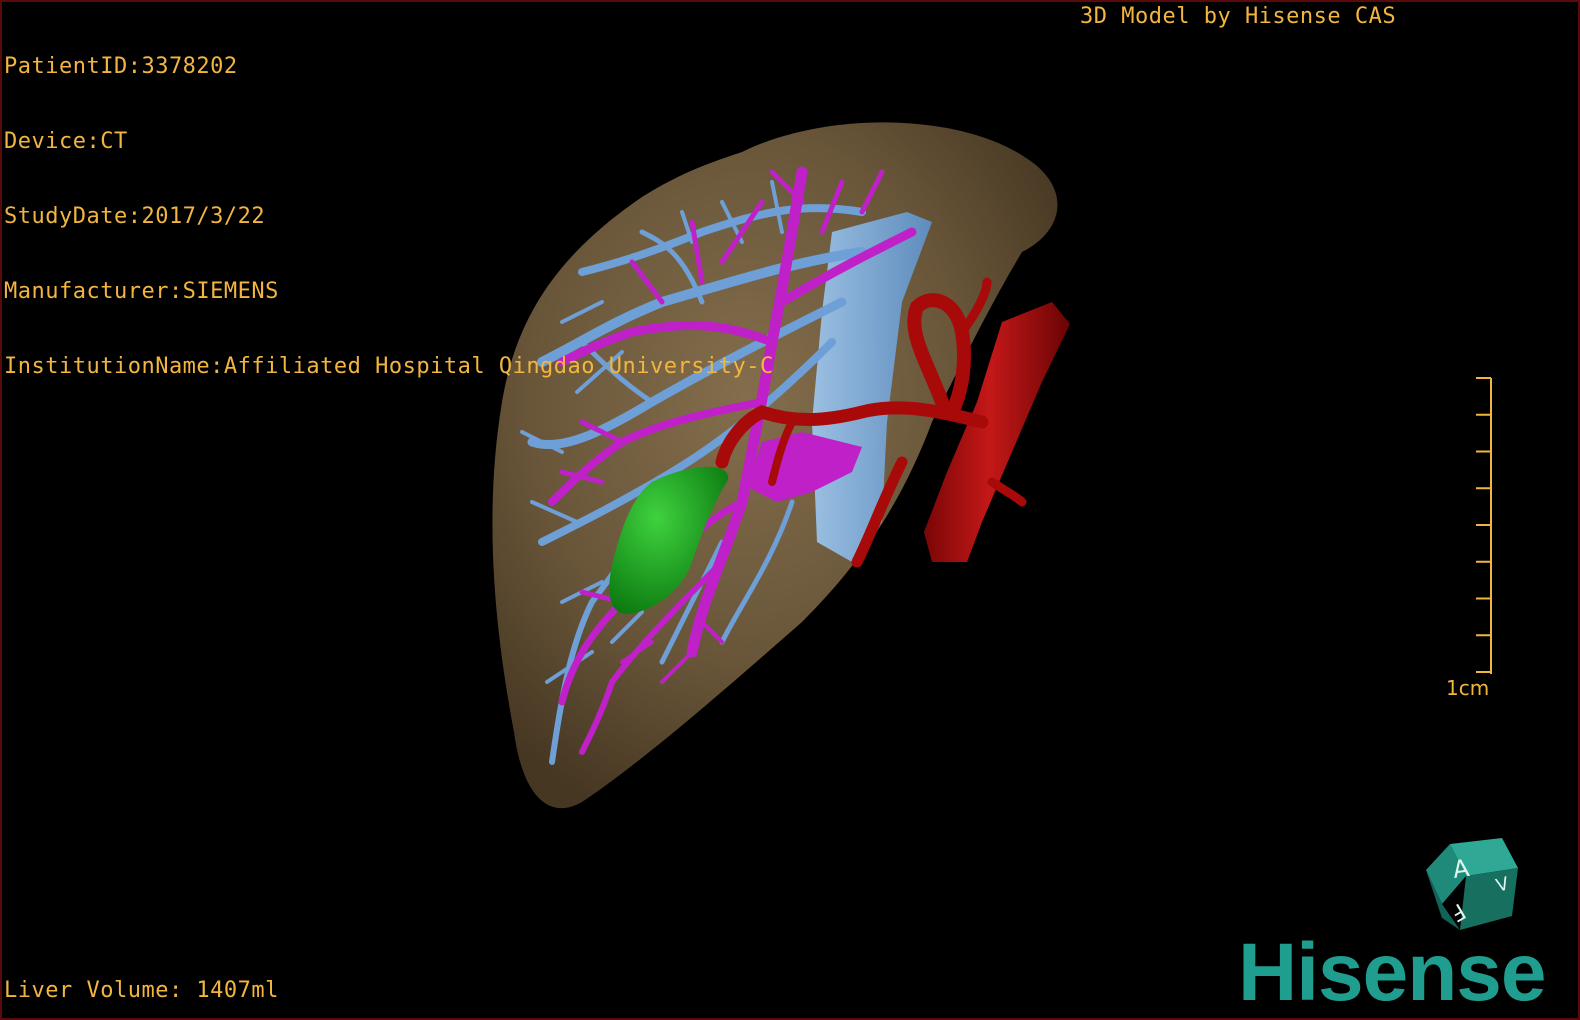  What do you see at coordinates (135, 216) in the screenshot?
I see `study-date: StudyDate:2017/3/22` at bounding box center [135, 216].